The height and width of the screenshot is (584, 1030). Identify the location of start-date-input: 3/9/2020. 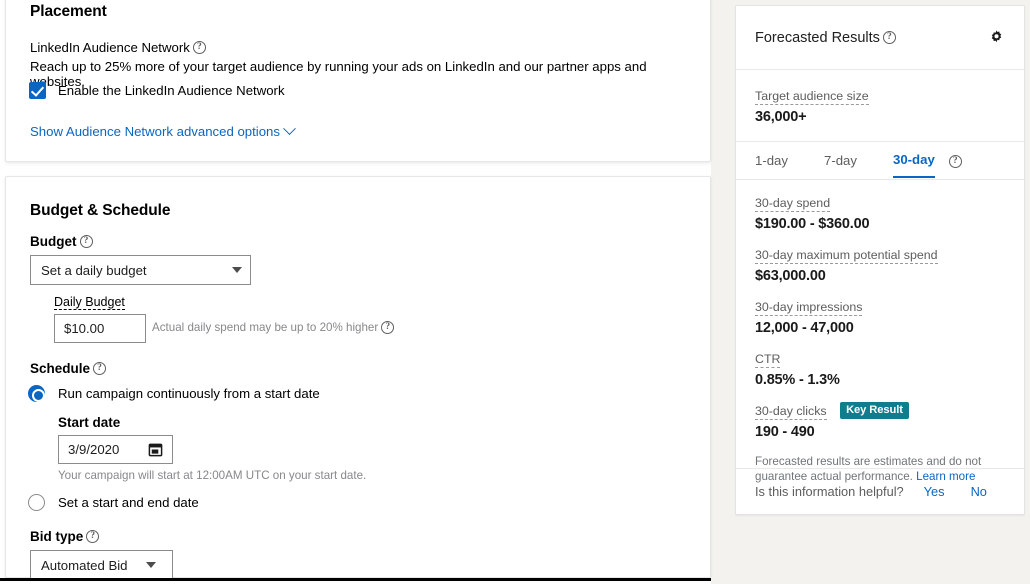
(115, 449).